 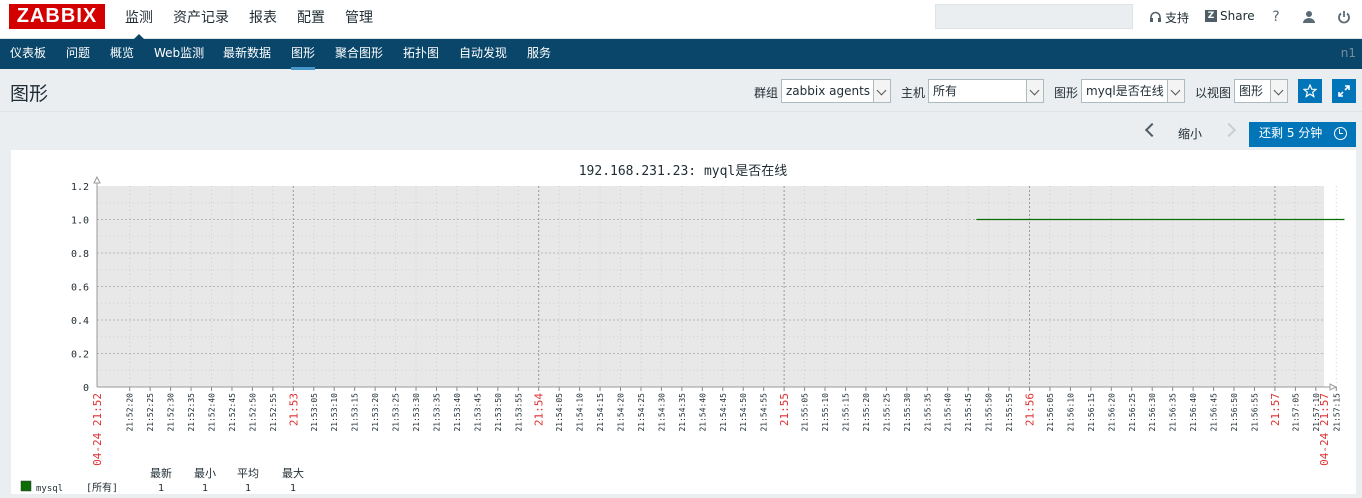 What do you see at coordinates (1177, 18) in the screenshot?
I see `support-label: 支持` at bounding box center [1177, 18].